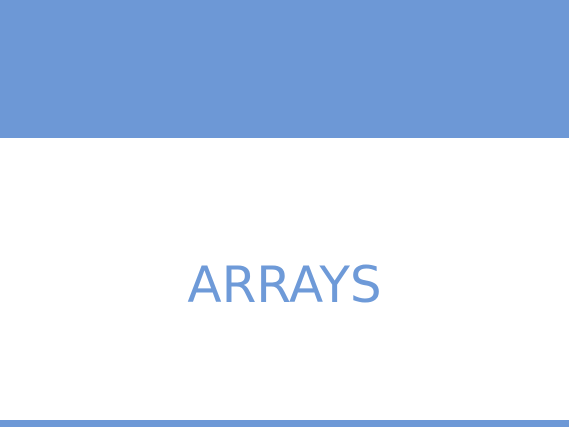  I want to click on footer-band, so click(284, 423).